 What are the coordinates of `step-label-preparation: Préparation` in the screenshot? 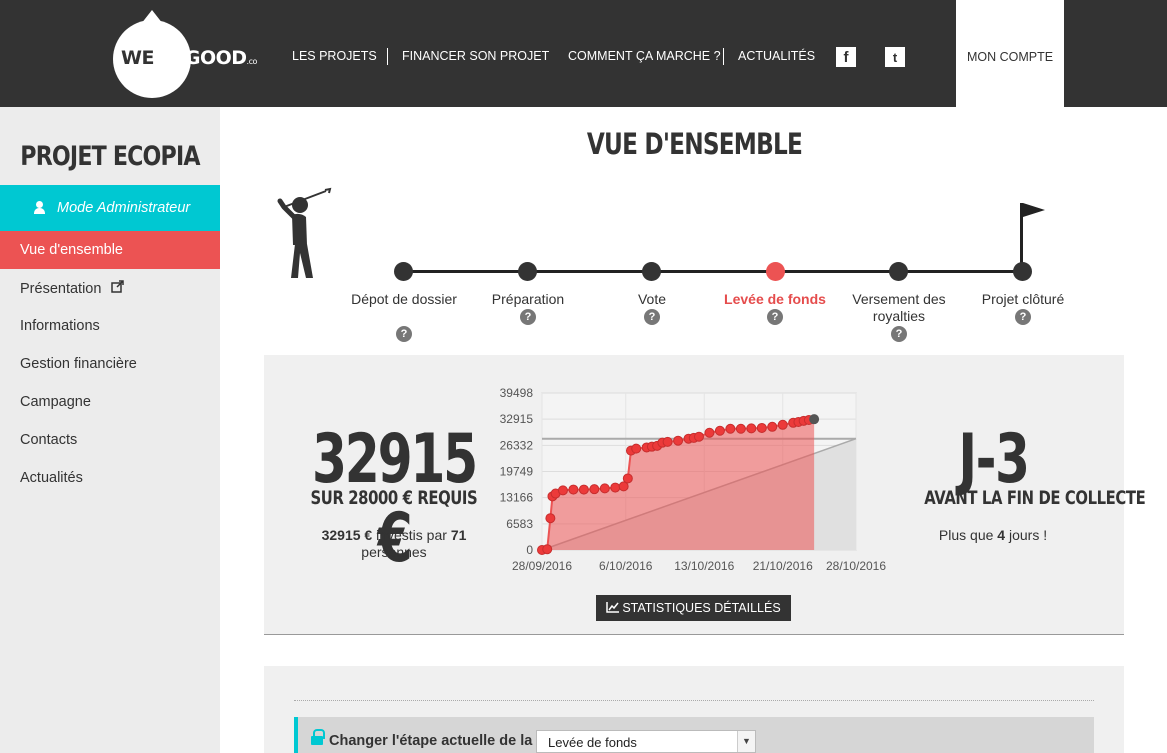 It's located at (528, 299).